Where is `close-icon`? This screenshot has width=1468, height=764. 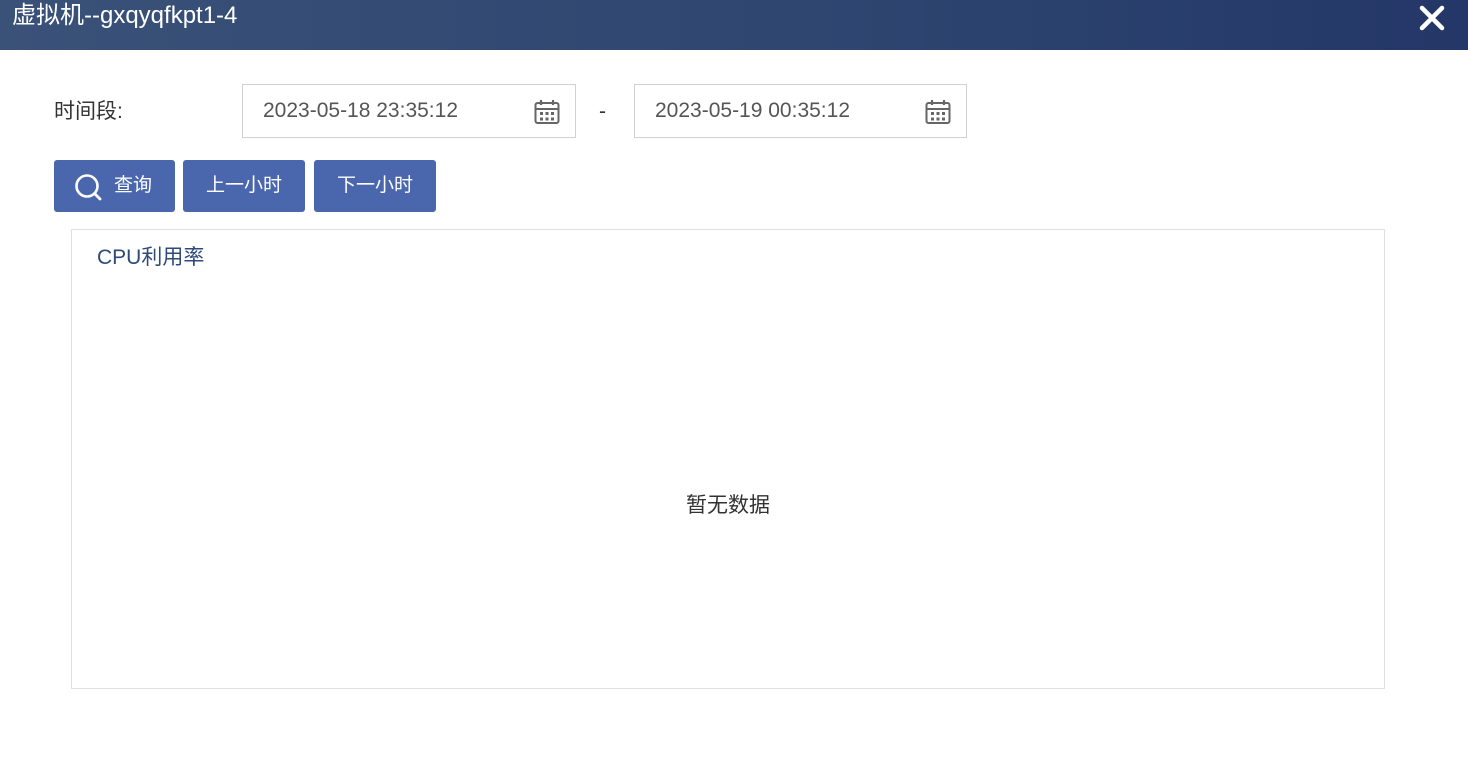
close-icon is located at coordinates (1432, 18).